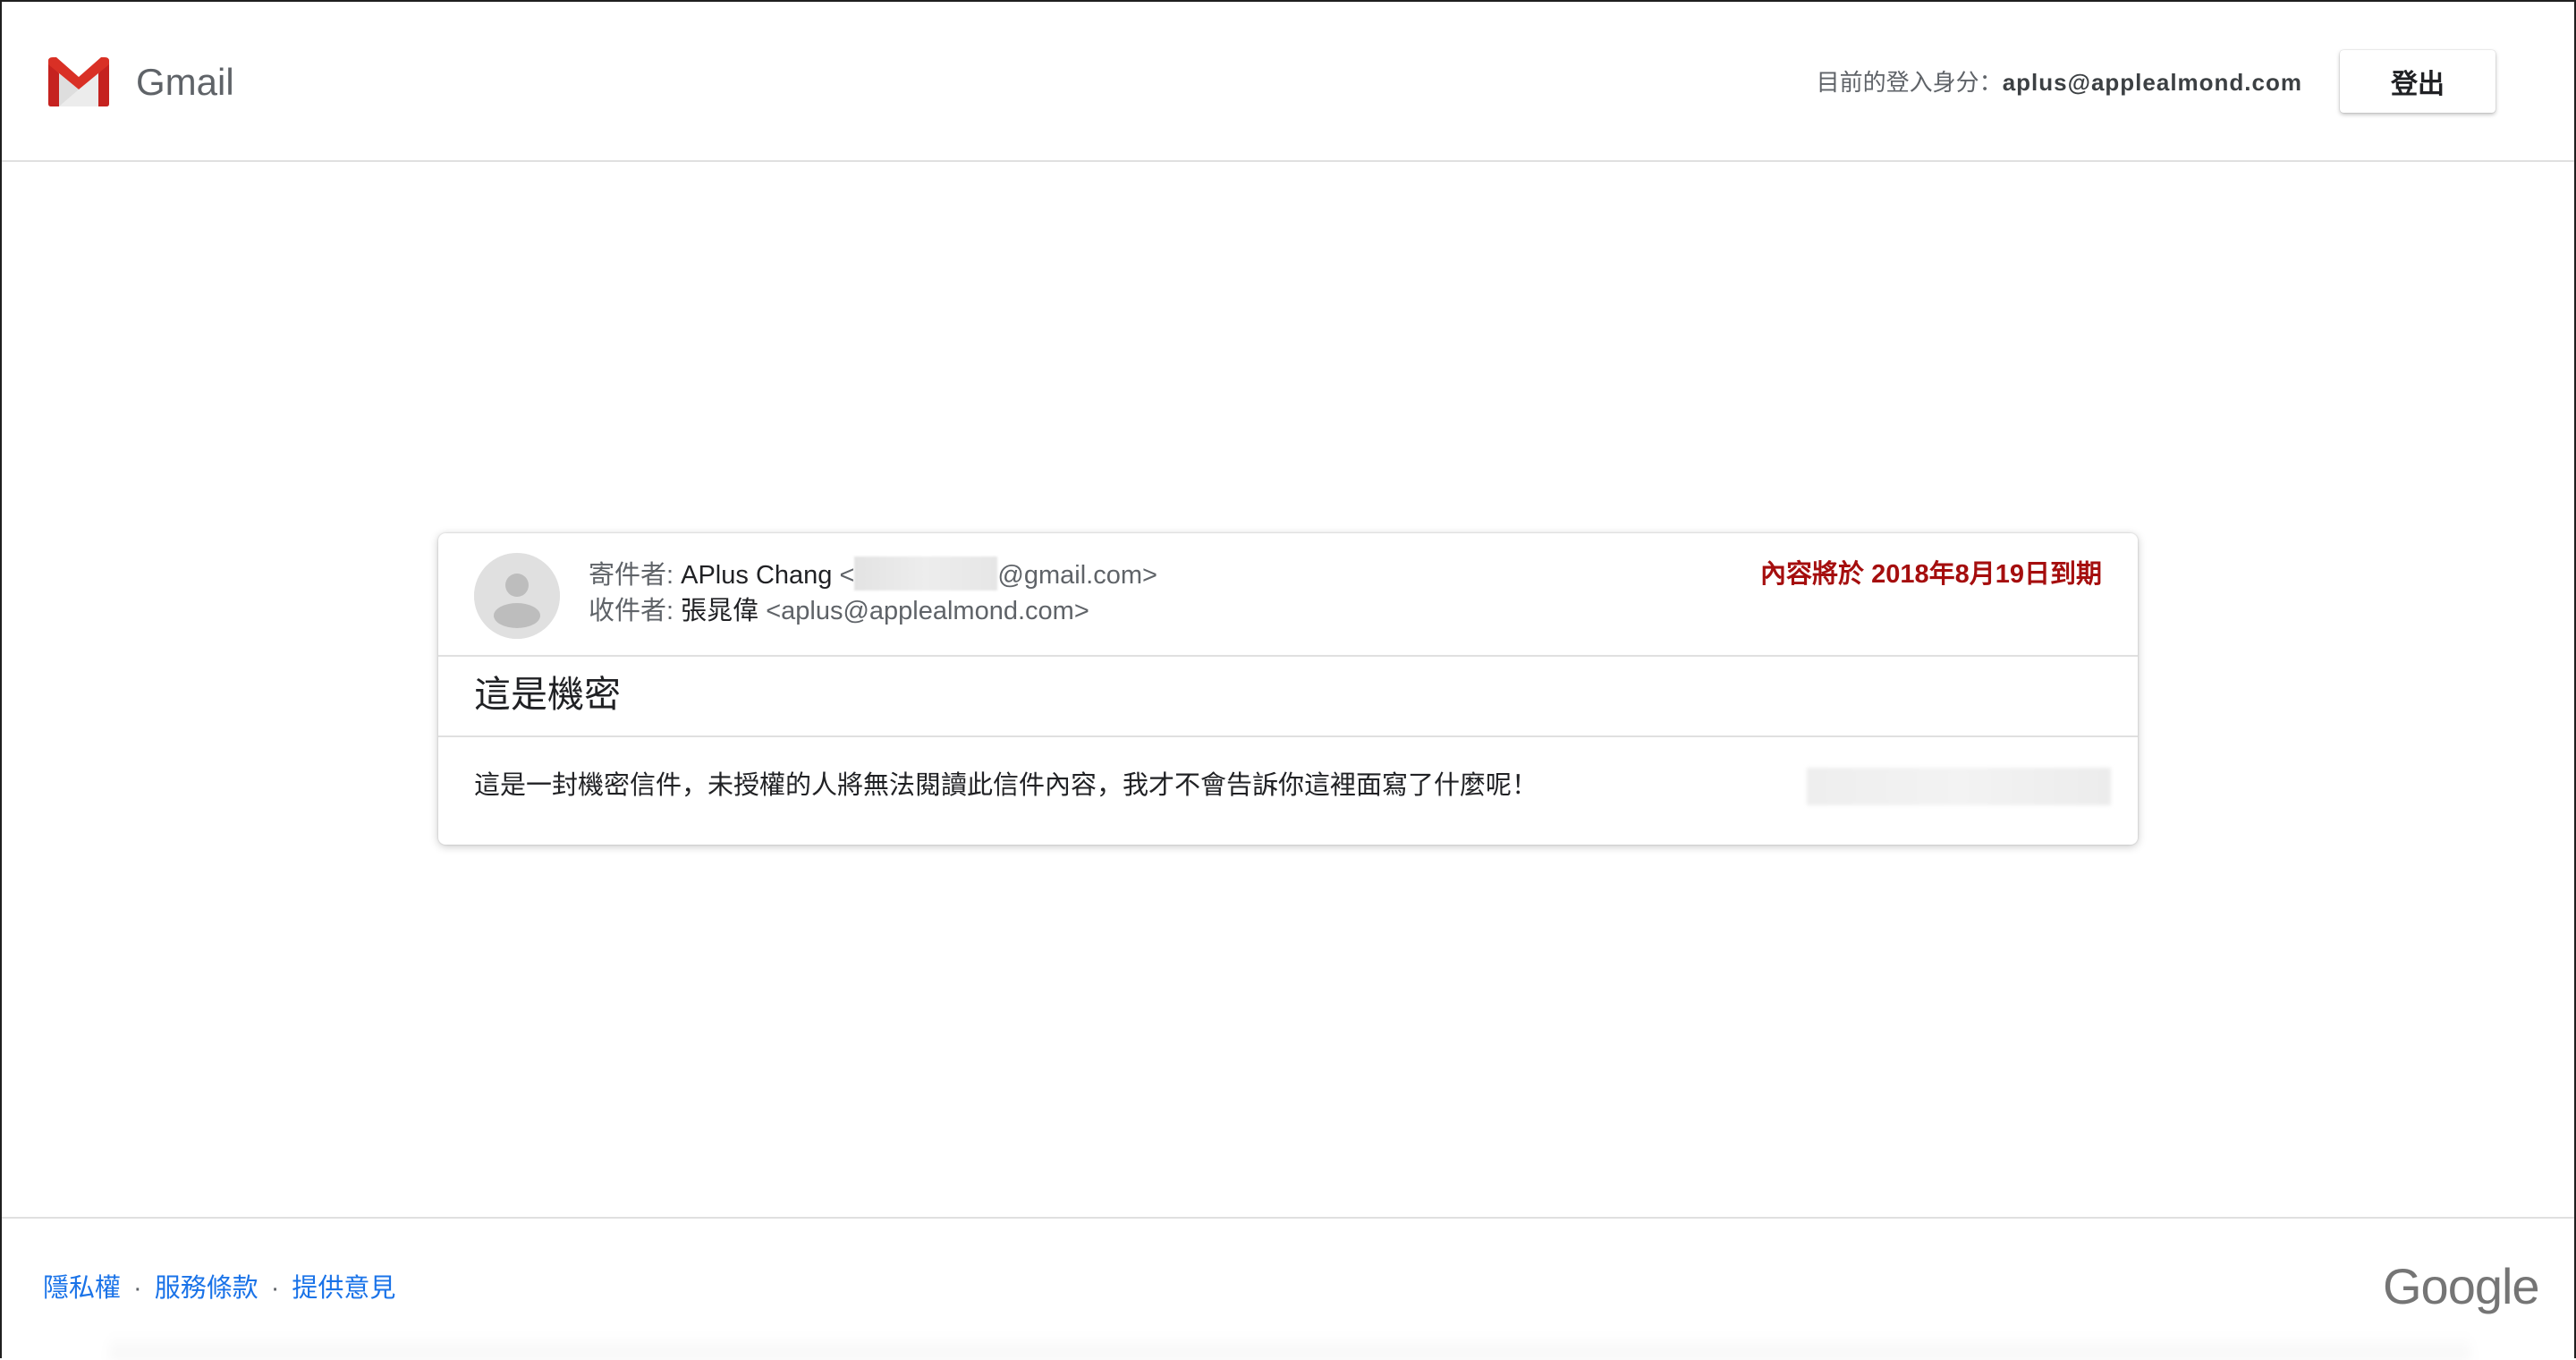 This screenshot has width=2576, height=1360. I want to click on footer-divider, so click(1288, 1218).